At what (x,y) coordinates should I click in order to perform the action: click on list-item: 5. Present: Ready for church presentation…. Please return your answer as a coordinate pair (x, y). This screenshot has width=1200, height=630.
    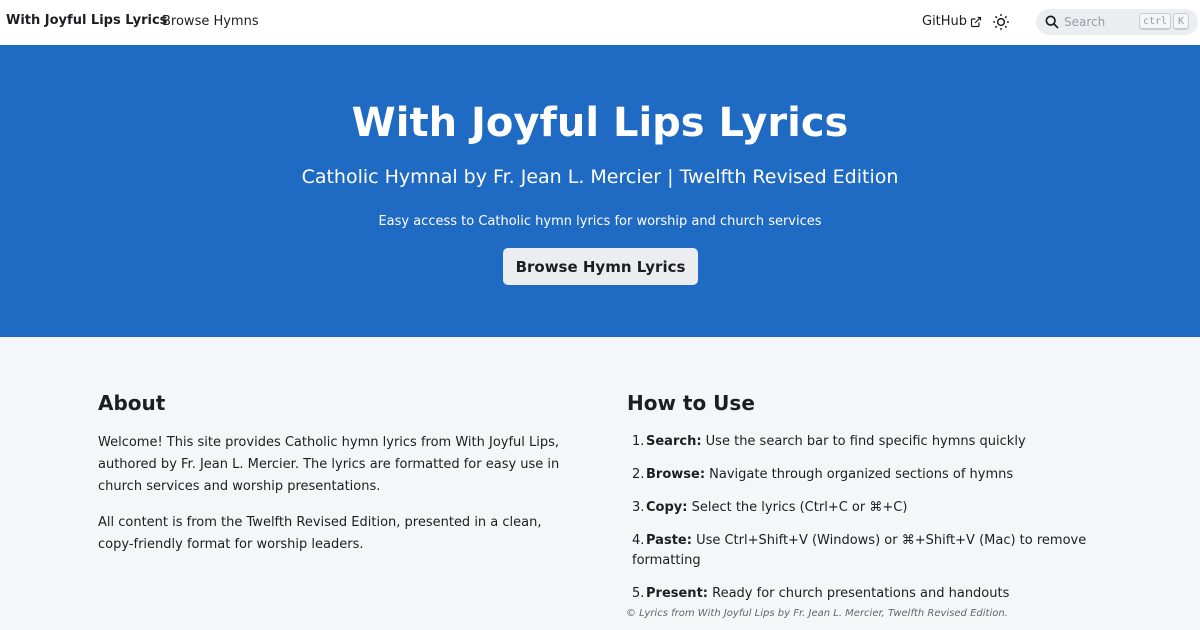
    Looking at the image, I should click on (821, 593).